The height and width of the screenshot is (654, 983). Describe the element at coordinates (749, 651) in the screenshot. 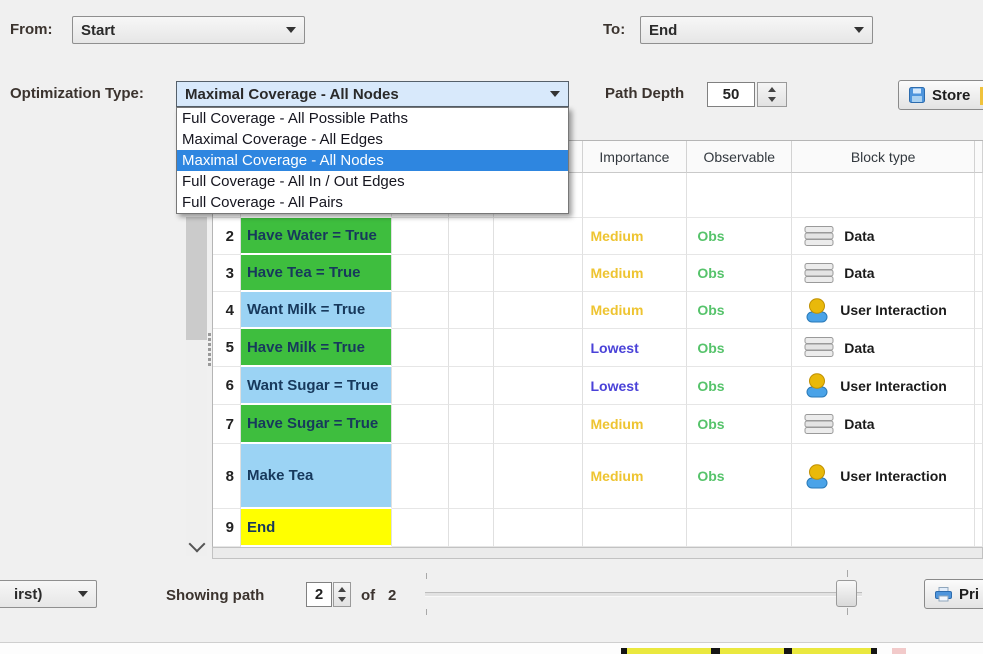

I see `timeline-bar` at that location.